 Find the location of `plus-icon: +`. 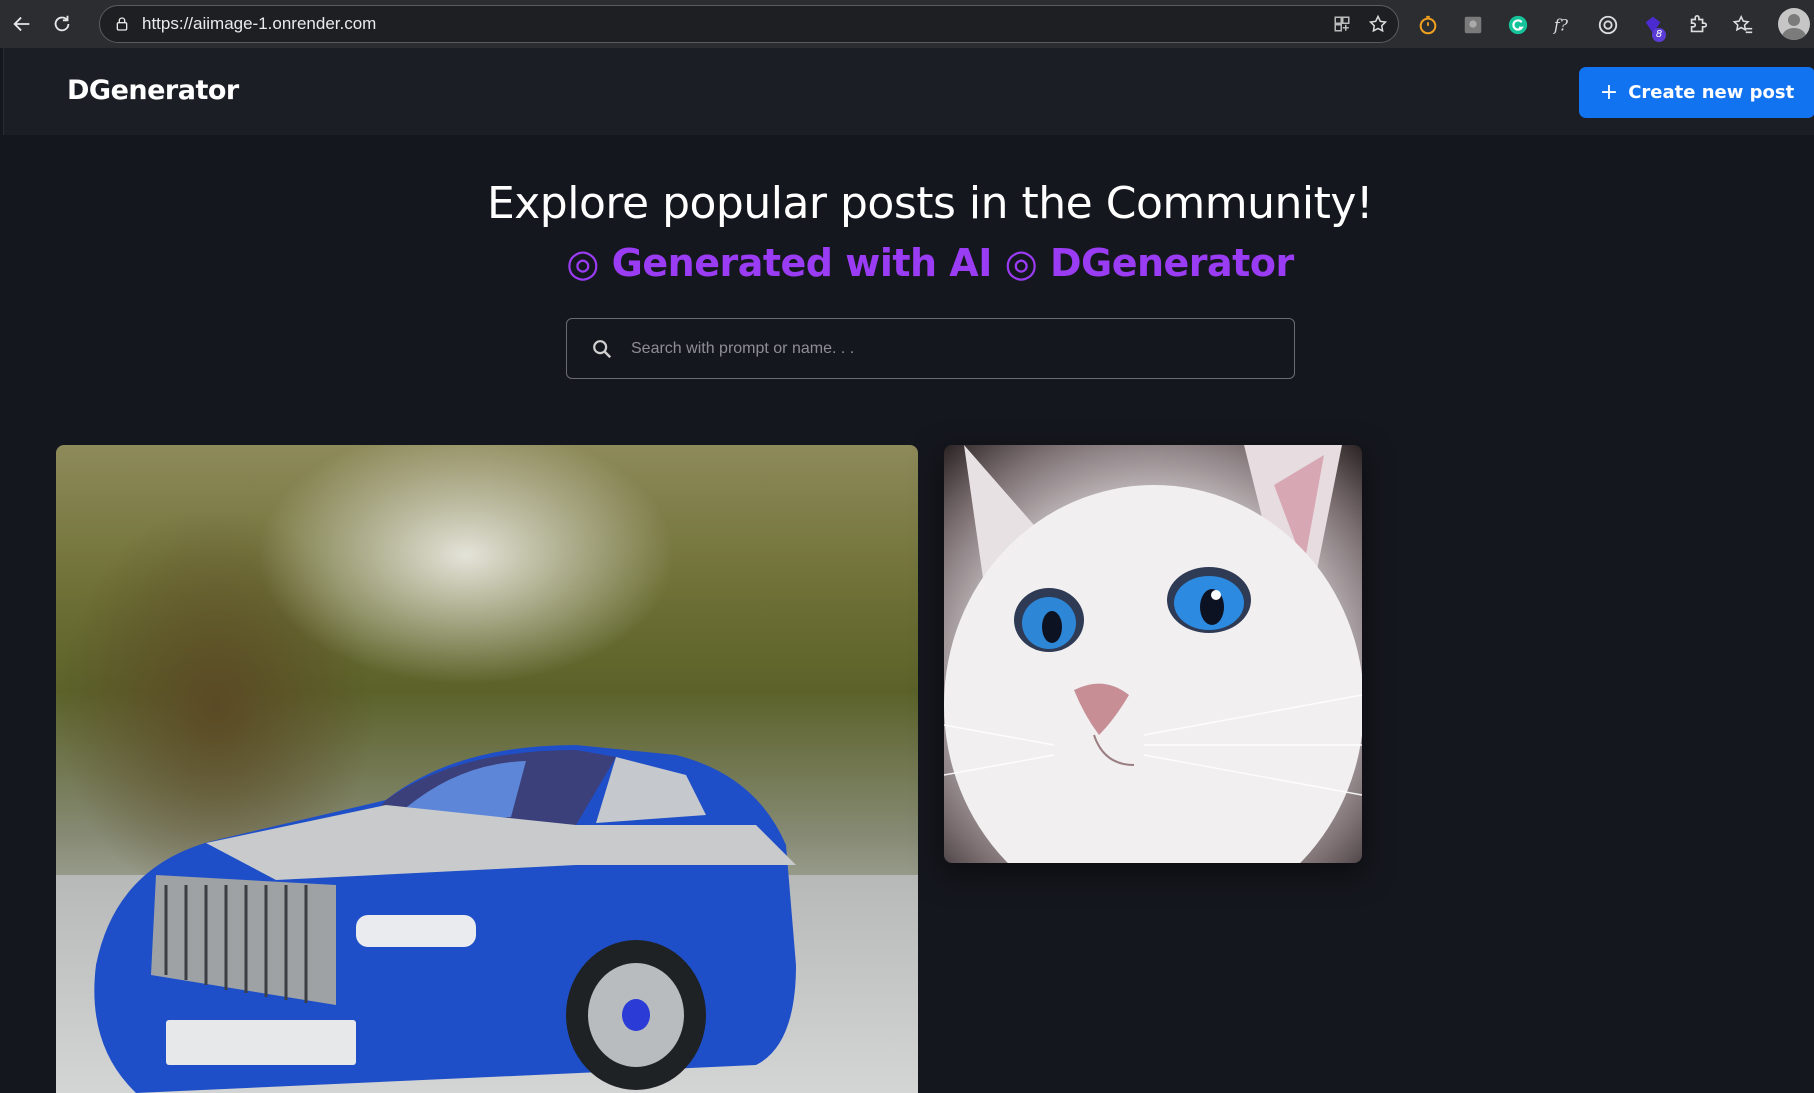

plus-icon: + is located at coordinates (1609, 92).